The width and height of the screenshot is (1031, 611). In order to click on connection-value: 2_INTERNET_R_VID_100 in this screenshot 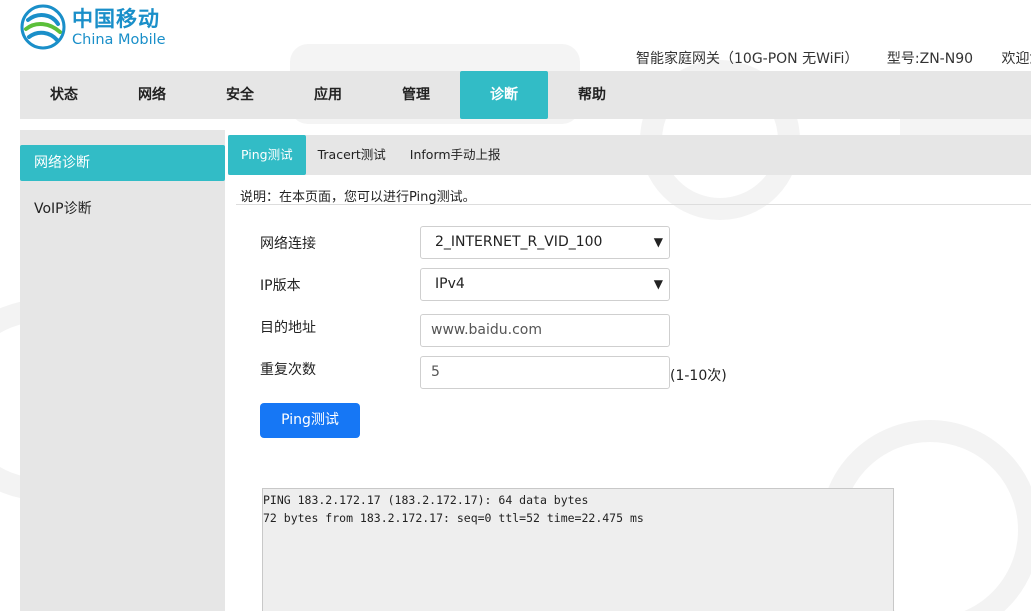, I will do `click(519, 242)`.